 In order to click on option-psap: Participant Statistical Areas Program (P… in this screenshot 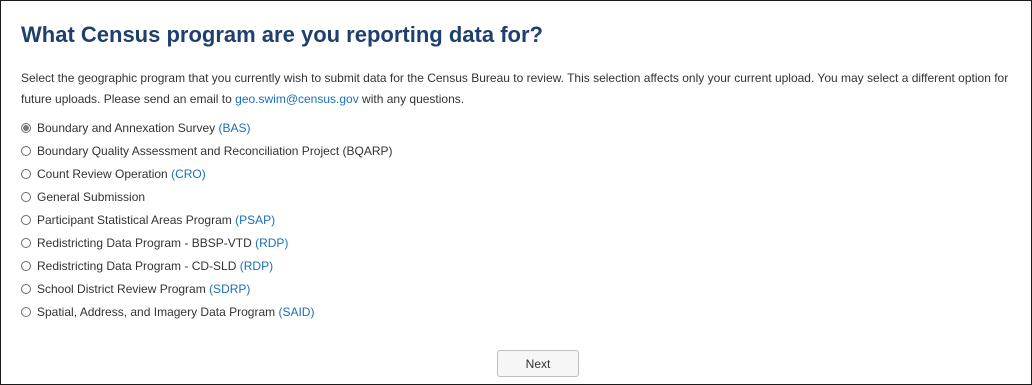, I will do `click(148, 220)`.